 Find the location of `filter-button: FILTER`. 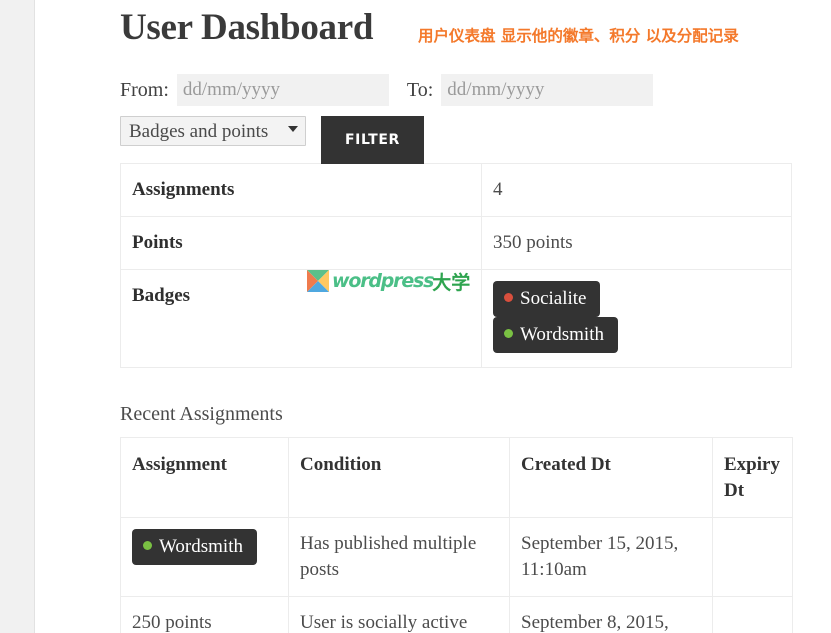

filter-button: FILTER is located at coordinates (372, 140).